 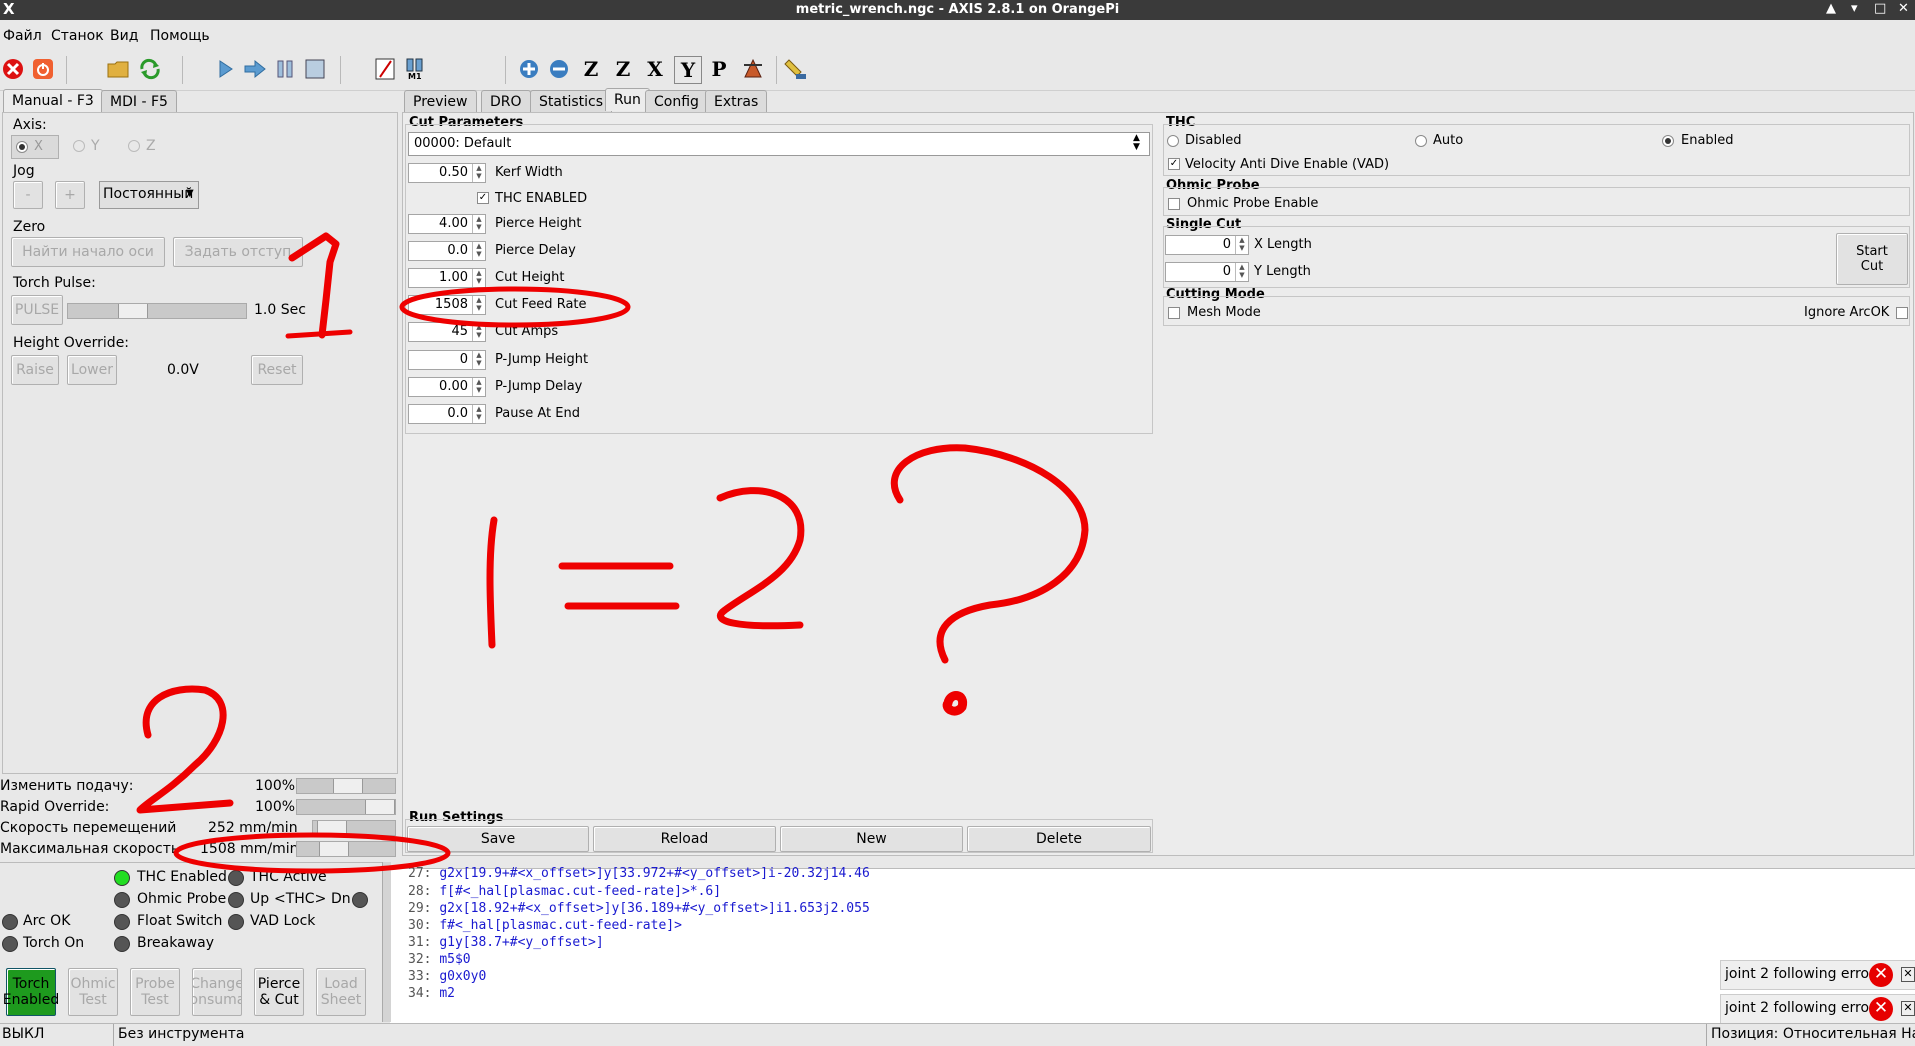 I want to click on axis-z-radio, so click(x=134, y=146).